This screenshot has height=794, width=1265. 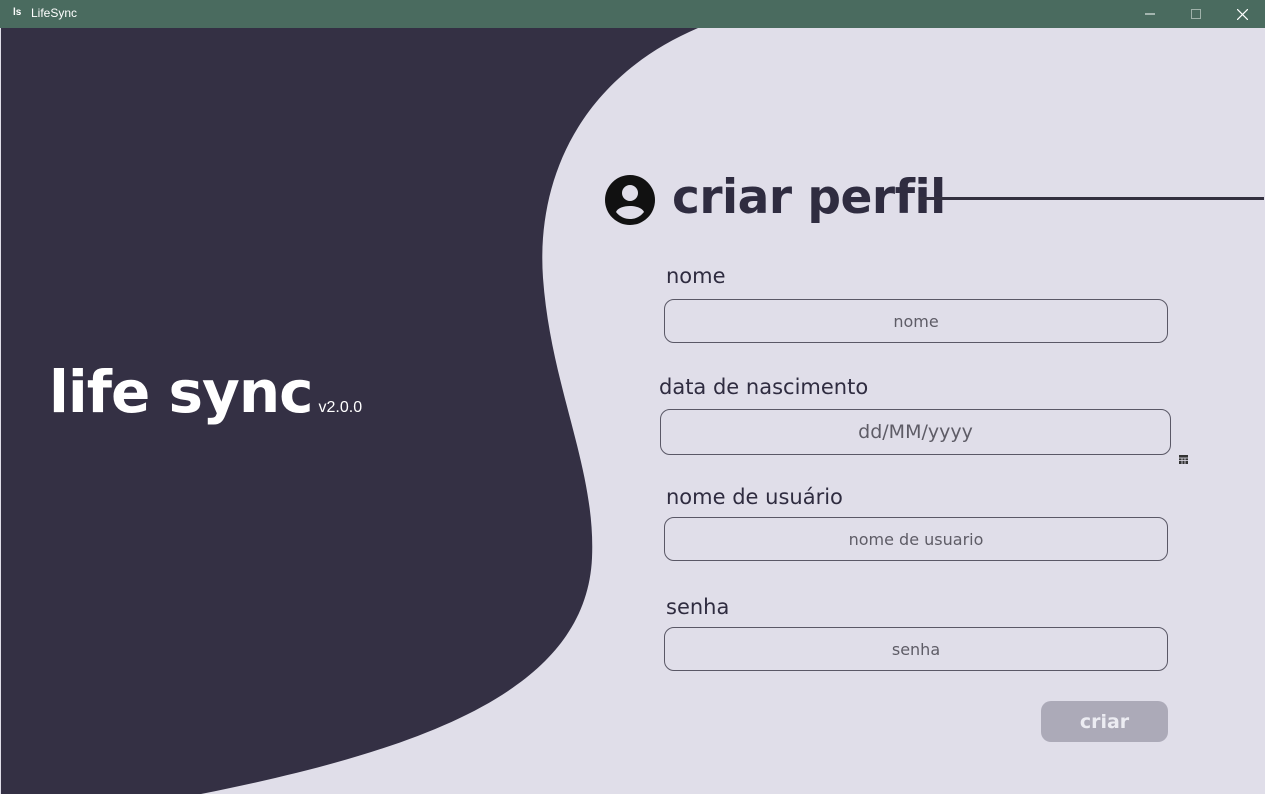 What do you see at coordinates (698, 607) in the screenshot?
I see `password-label: senha` at bounding box center [698, 607].